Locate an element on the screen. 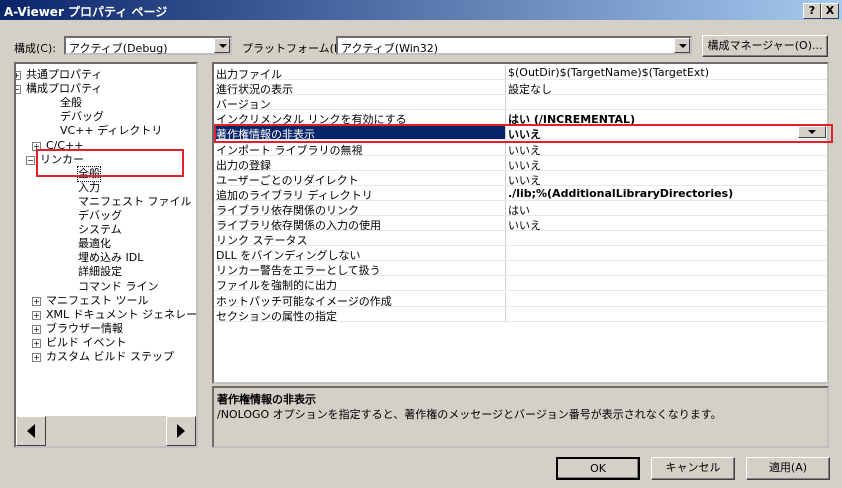 The image size is (842, 488). close-button: X is located at coordinates (830, 11).